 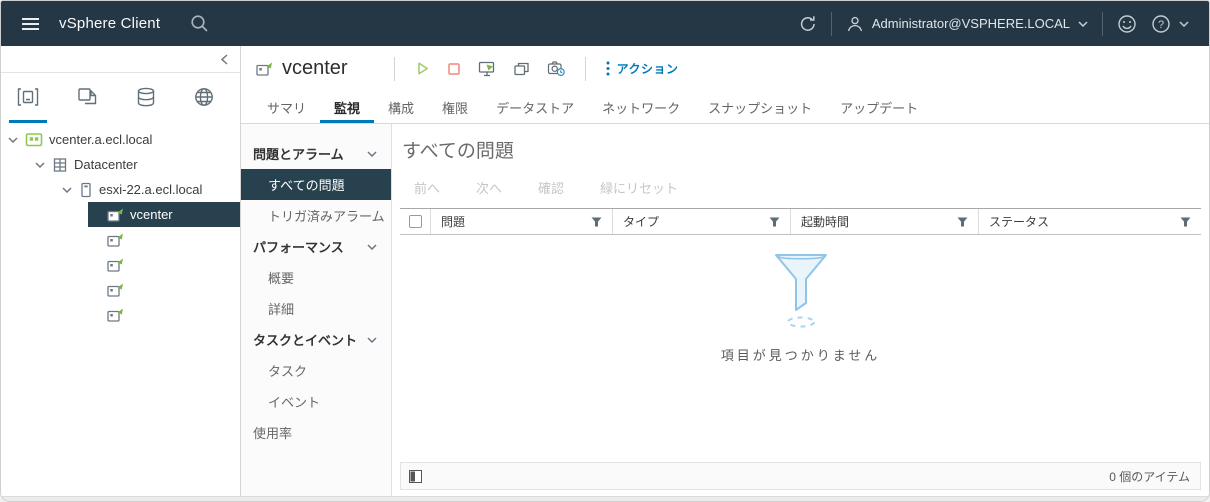 I want to click on column-header-起動時間: 起動時間, so click(x=884, y=221).